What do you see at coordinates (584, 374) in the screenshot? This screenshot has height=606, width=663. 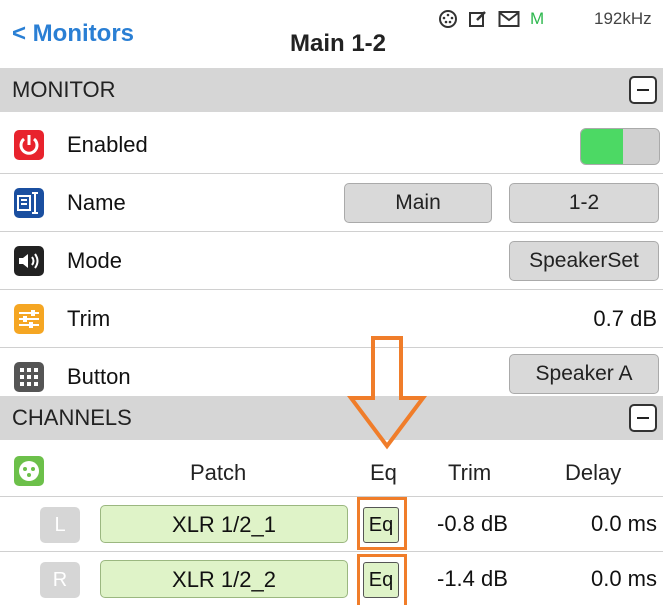 I see `button-assign-button: Speaker A` at bounding box center [584, 374].